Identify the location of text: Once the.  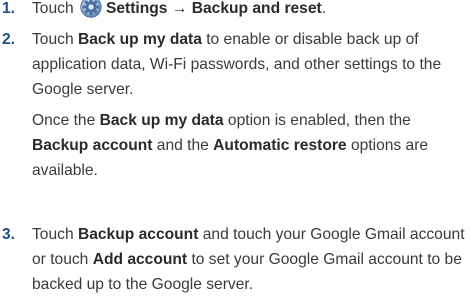
(66, 120).